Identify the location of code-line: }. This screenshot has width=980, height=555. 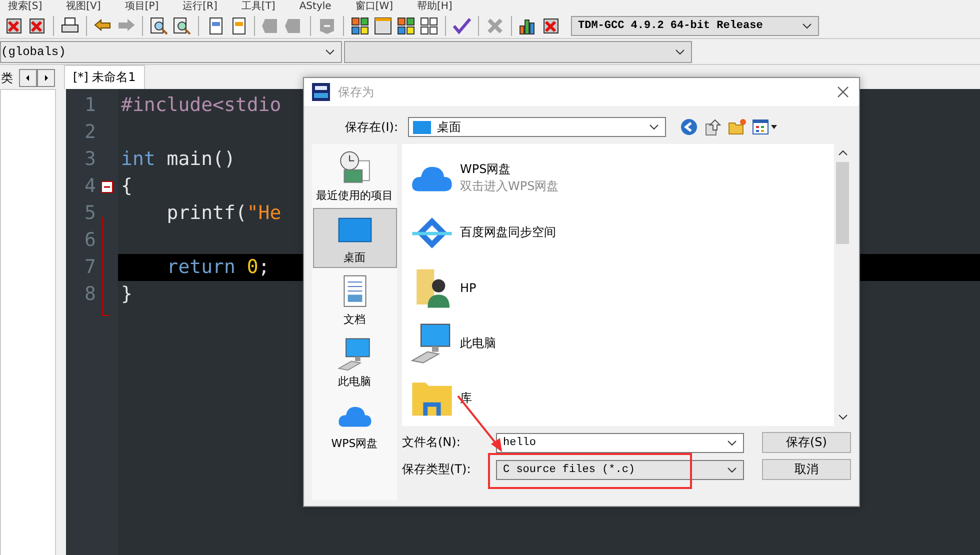
(126, 294).